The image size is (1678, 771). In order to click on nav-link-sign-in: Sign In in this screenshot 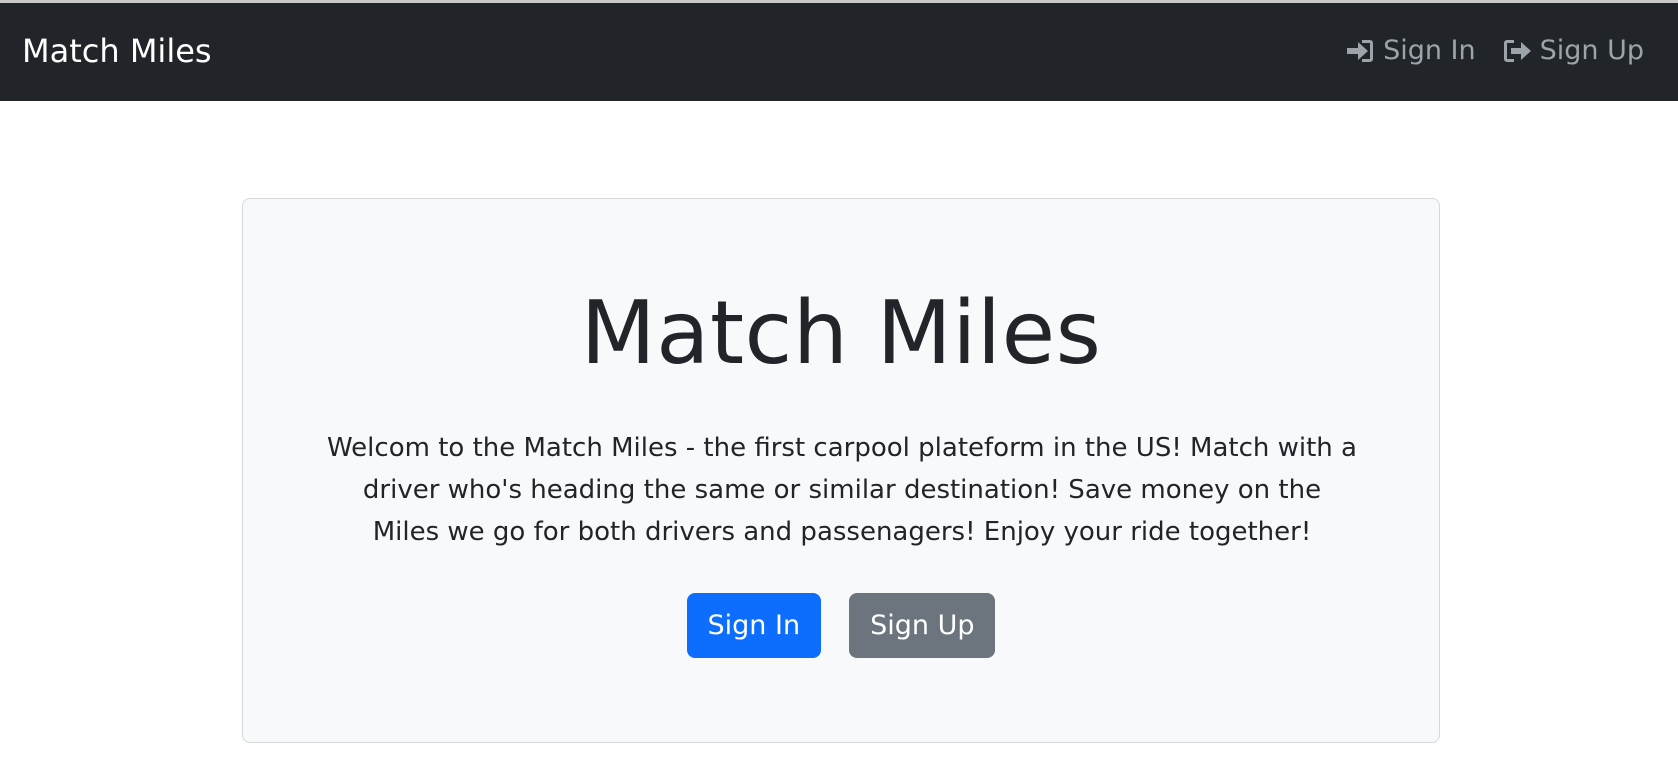, I will do `click(1410, 51)`.